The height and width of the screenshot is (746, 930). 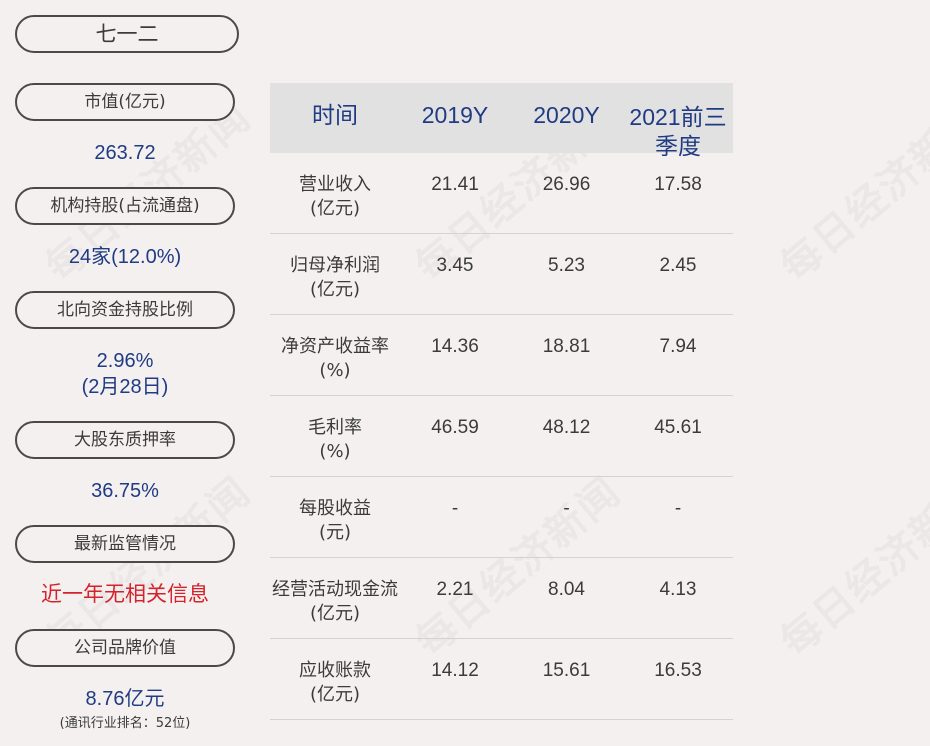 I want to click on cell-2021: 16.53, so click(x=678, y=670).